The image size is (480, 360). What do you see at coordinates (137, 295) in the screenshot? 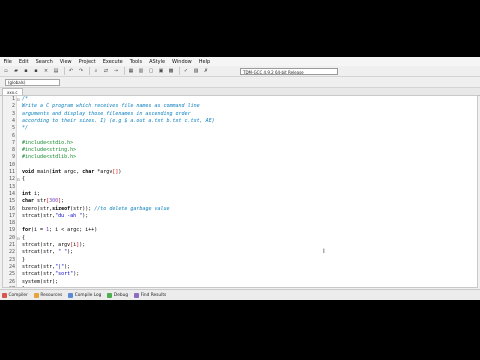
I see `find-results-icon` at bounding box center [137, 295].